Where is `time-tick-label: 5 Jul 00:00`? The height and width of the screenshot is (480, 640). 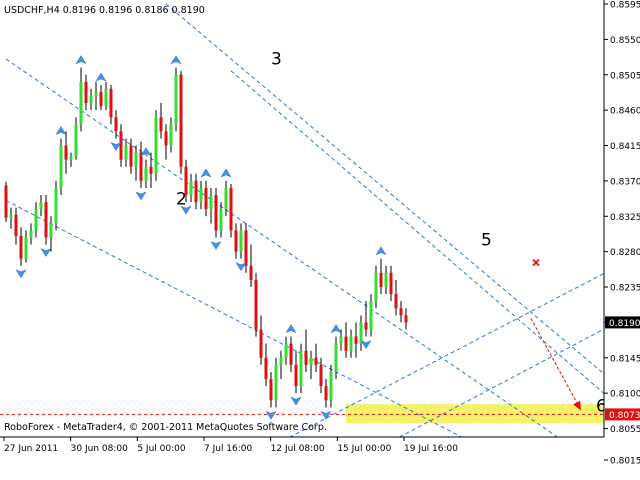
time-tick-label: 5 Jul 00:00 is located at coordinates (161, 449).